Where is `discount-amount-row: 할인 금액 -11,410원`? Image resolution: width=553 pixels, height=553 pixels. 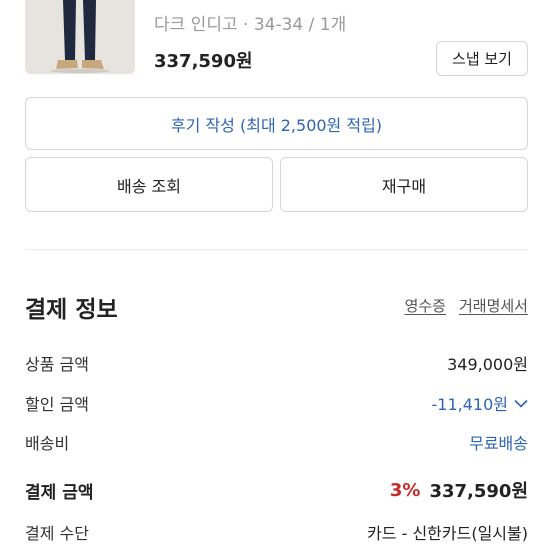 discount-amount-row: 할인 금액 -11,410원 is located at coordinates (276, 403).